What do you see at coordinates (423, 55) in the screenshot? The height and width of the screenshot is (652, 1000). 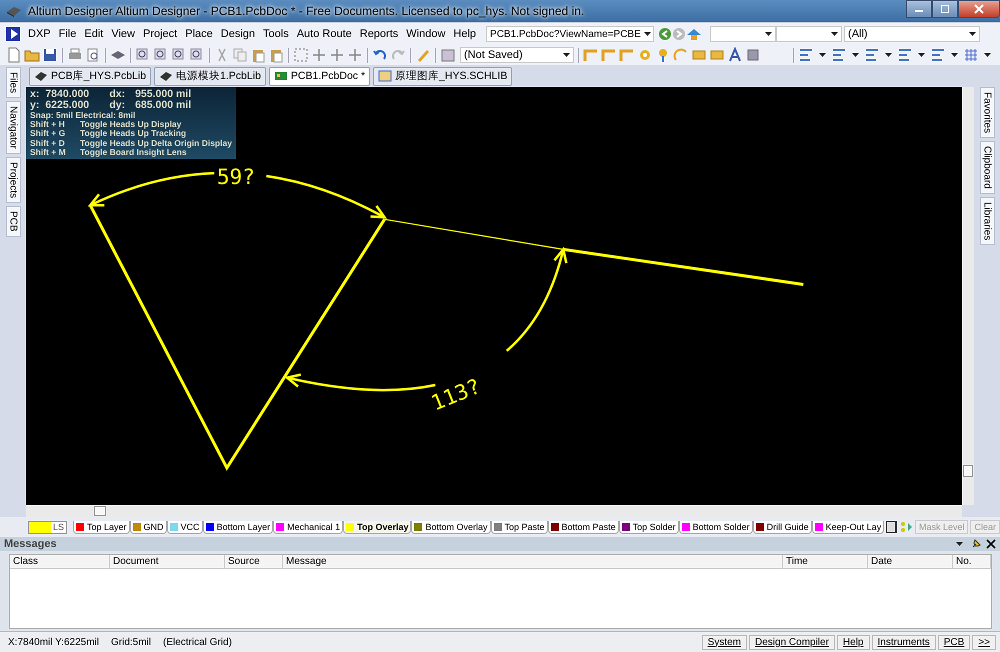 I see `pencil-icon` at bounding box center [423, 55].